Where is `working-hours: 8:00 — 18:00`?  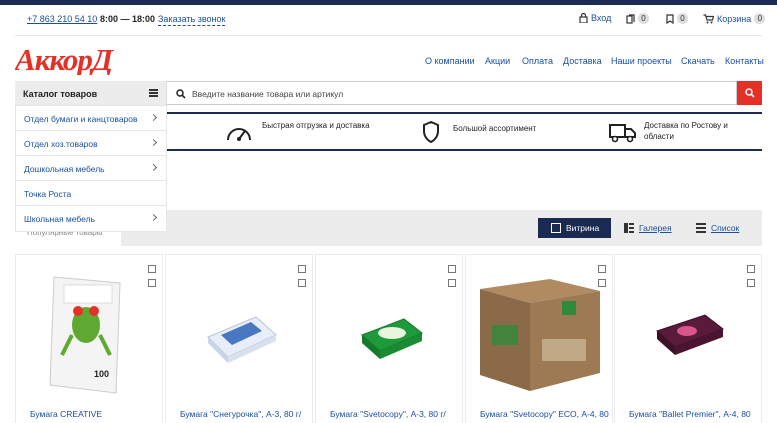 working-hours: 8:00 — 18:00 is located at coordinates (128, 19).